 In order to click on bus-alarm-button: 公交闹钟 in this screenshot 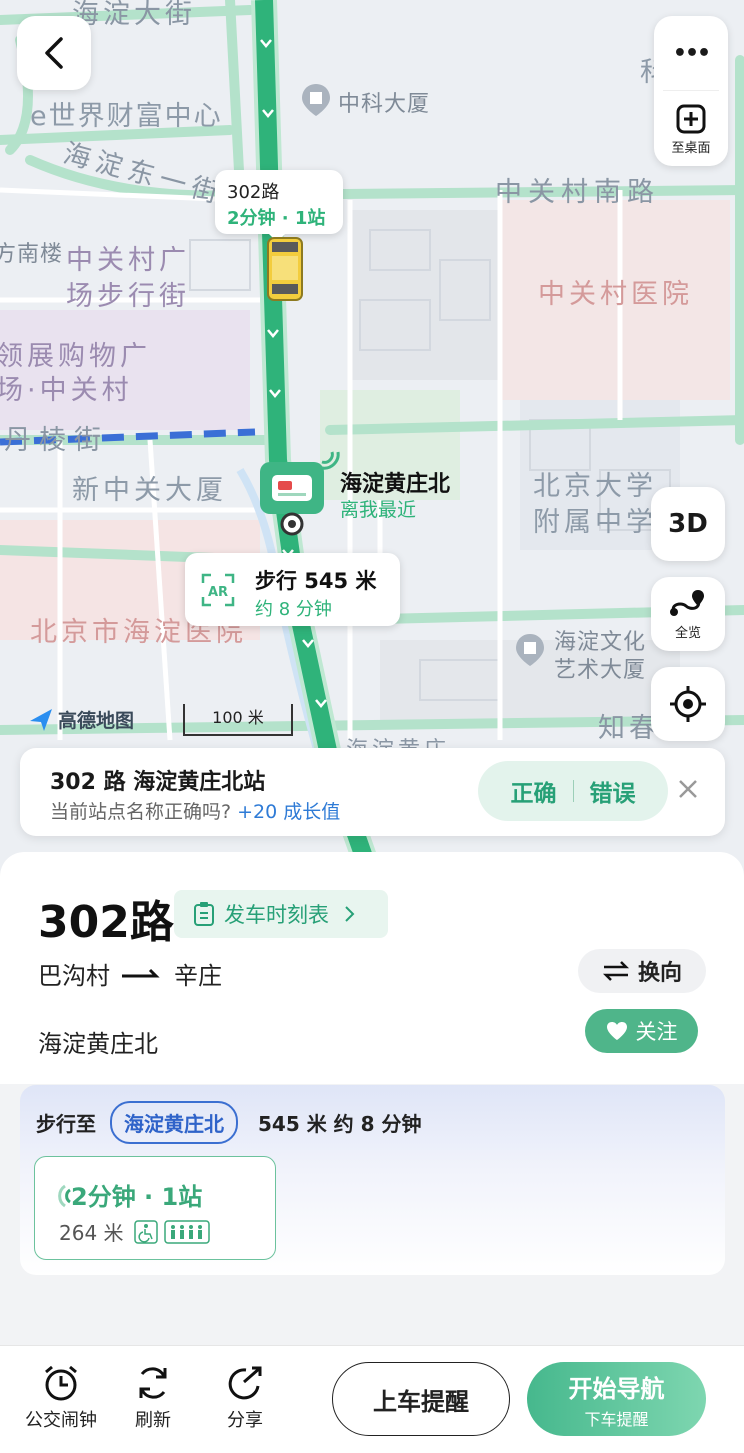, I will do `click(61, 1398)`.